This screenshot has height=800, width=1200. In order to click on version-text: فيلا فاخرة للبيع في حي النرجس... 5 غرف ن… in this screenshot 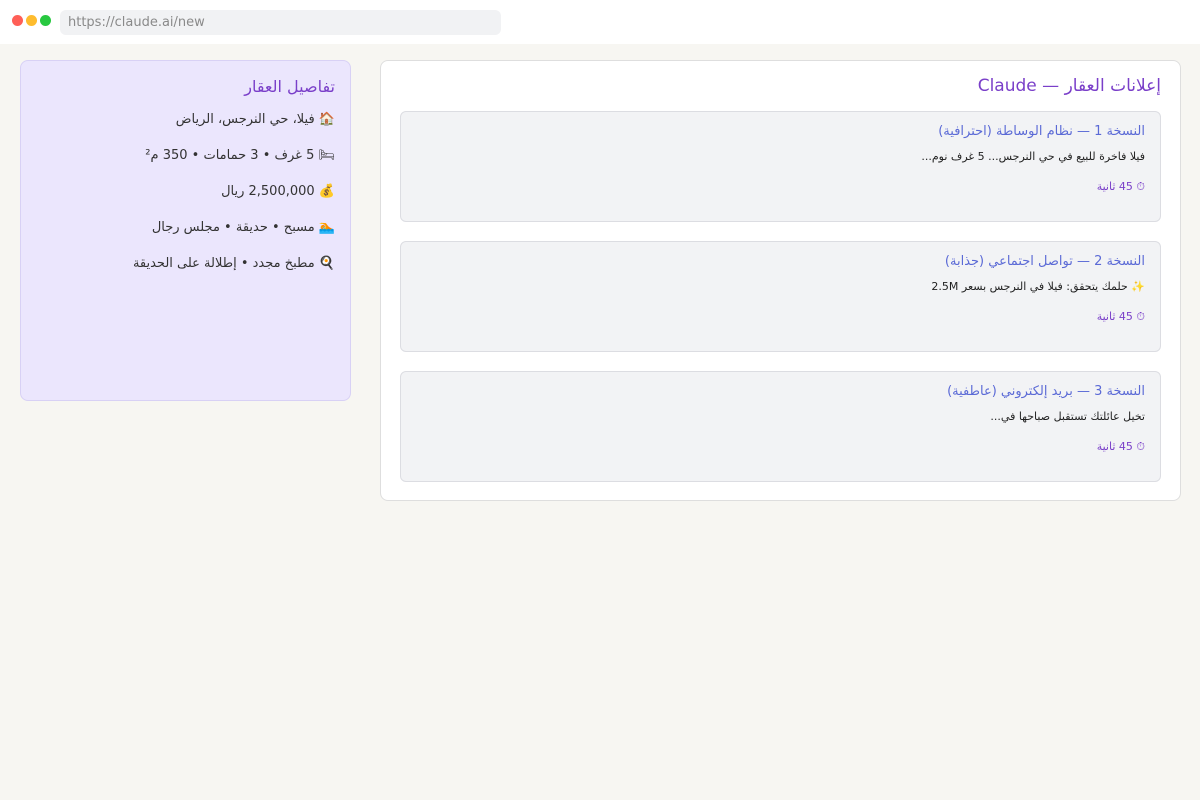, I will do `click(1033, 156)`.